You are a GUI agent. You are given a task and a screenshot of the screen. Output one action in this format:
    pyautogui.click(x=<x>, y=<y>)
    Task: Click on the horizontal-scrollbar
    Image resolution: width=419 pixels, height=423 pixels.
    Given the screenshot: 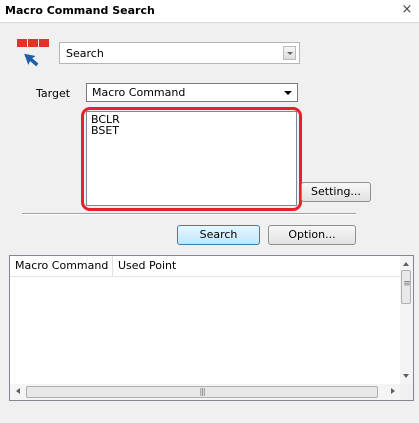 What is the action you would take?
    pyautogui.click(x=205, y=392)
    